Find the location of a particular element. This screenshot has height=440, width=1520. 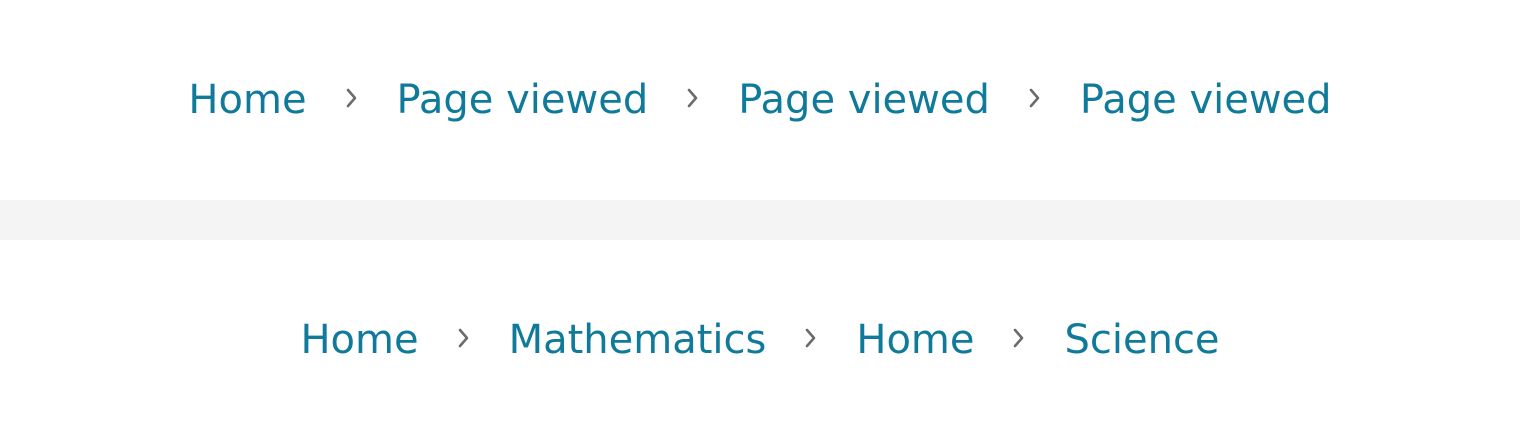

breadcrumb-list: Home Page viewed Page viewed Page viewed is located at coordinates (759, 100).